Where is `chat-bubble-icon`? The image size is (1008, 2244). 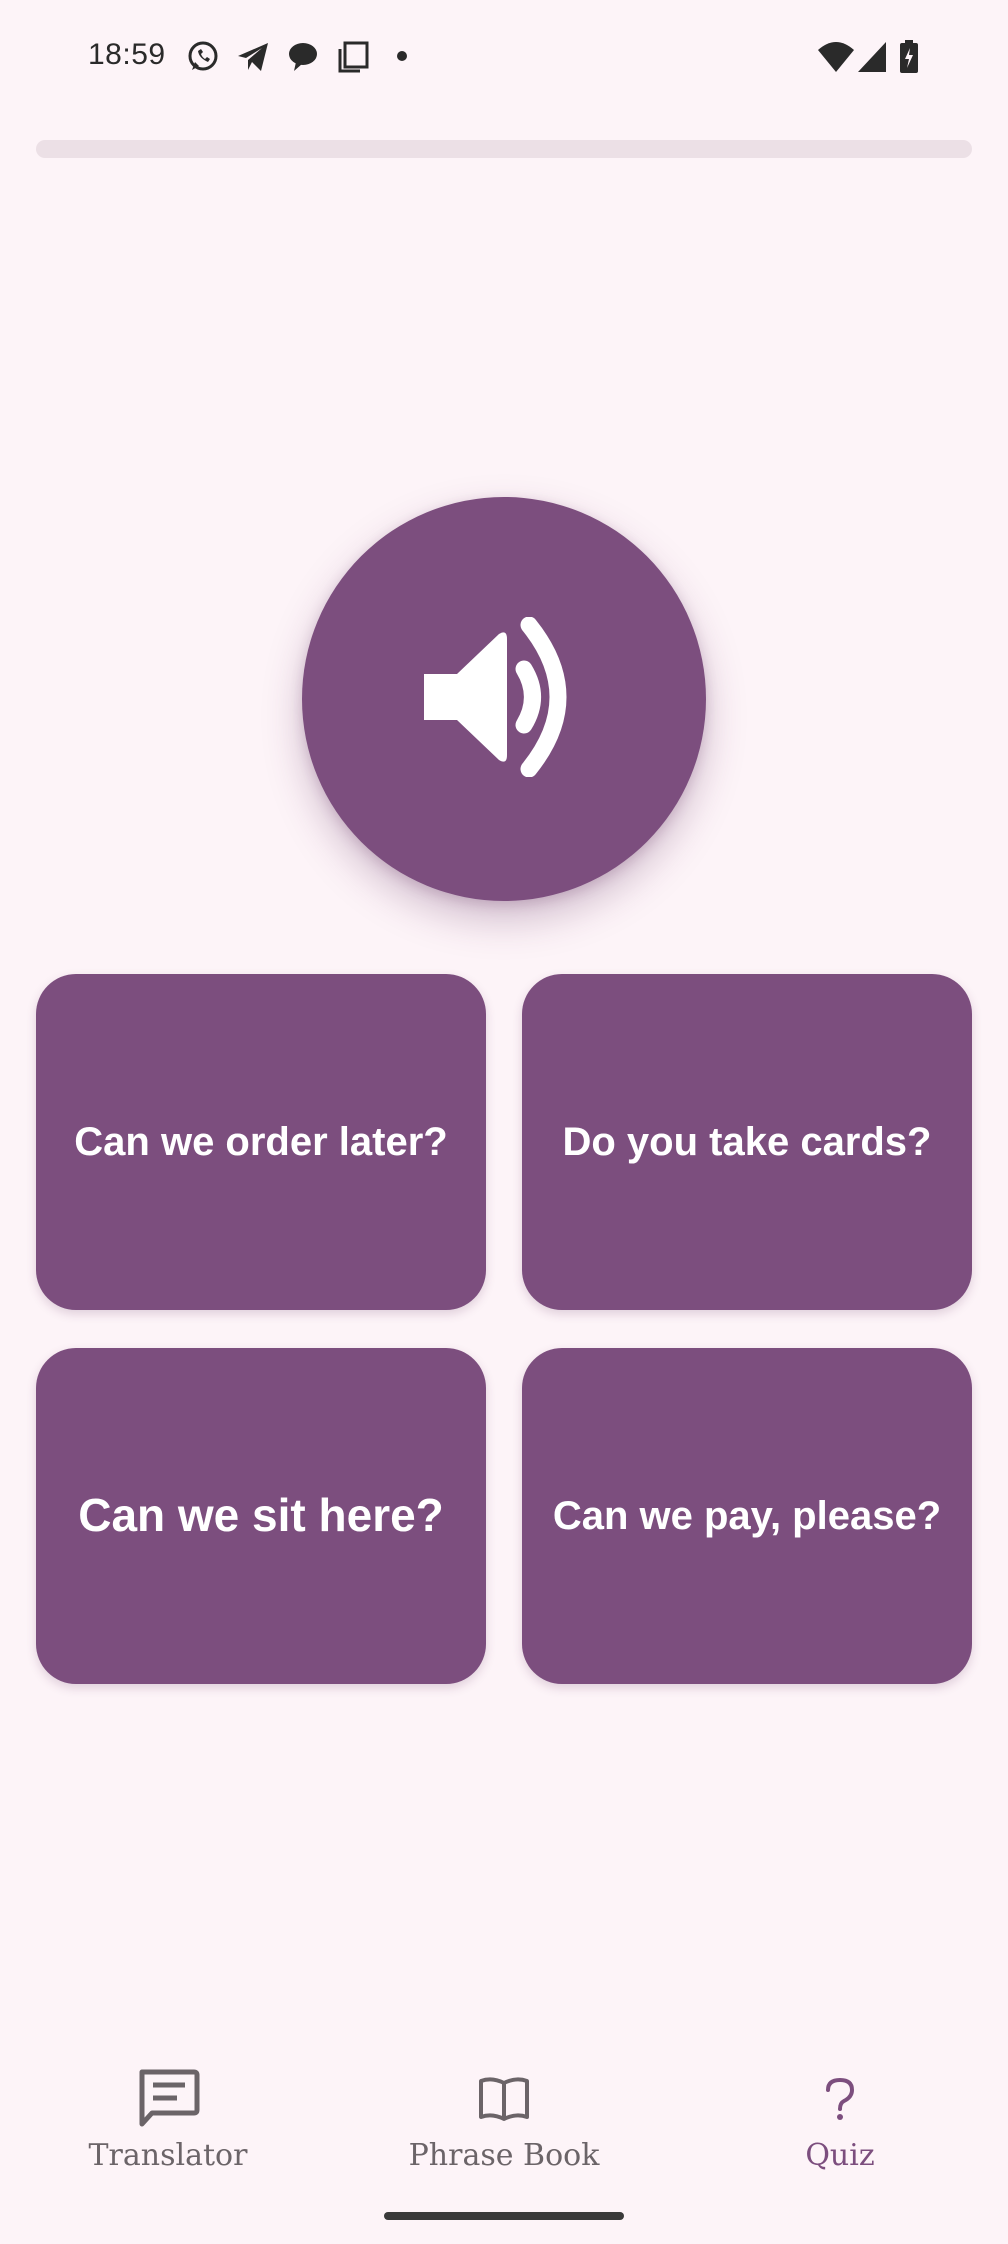 chat-bubble-icon is located at coordinates (303, 57).